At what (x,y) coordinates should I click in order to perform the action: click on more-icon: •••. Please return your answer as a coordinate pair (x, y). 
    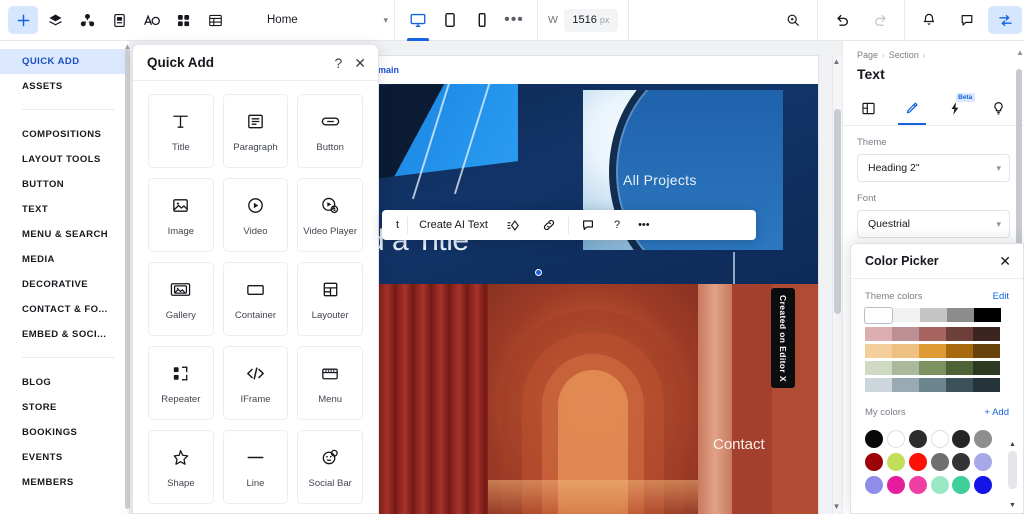
    Looking at the image, I should click on (644, 225).